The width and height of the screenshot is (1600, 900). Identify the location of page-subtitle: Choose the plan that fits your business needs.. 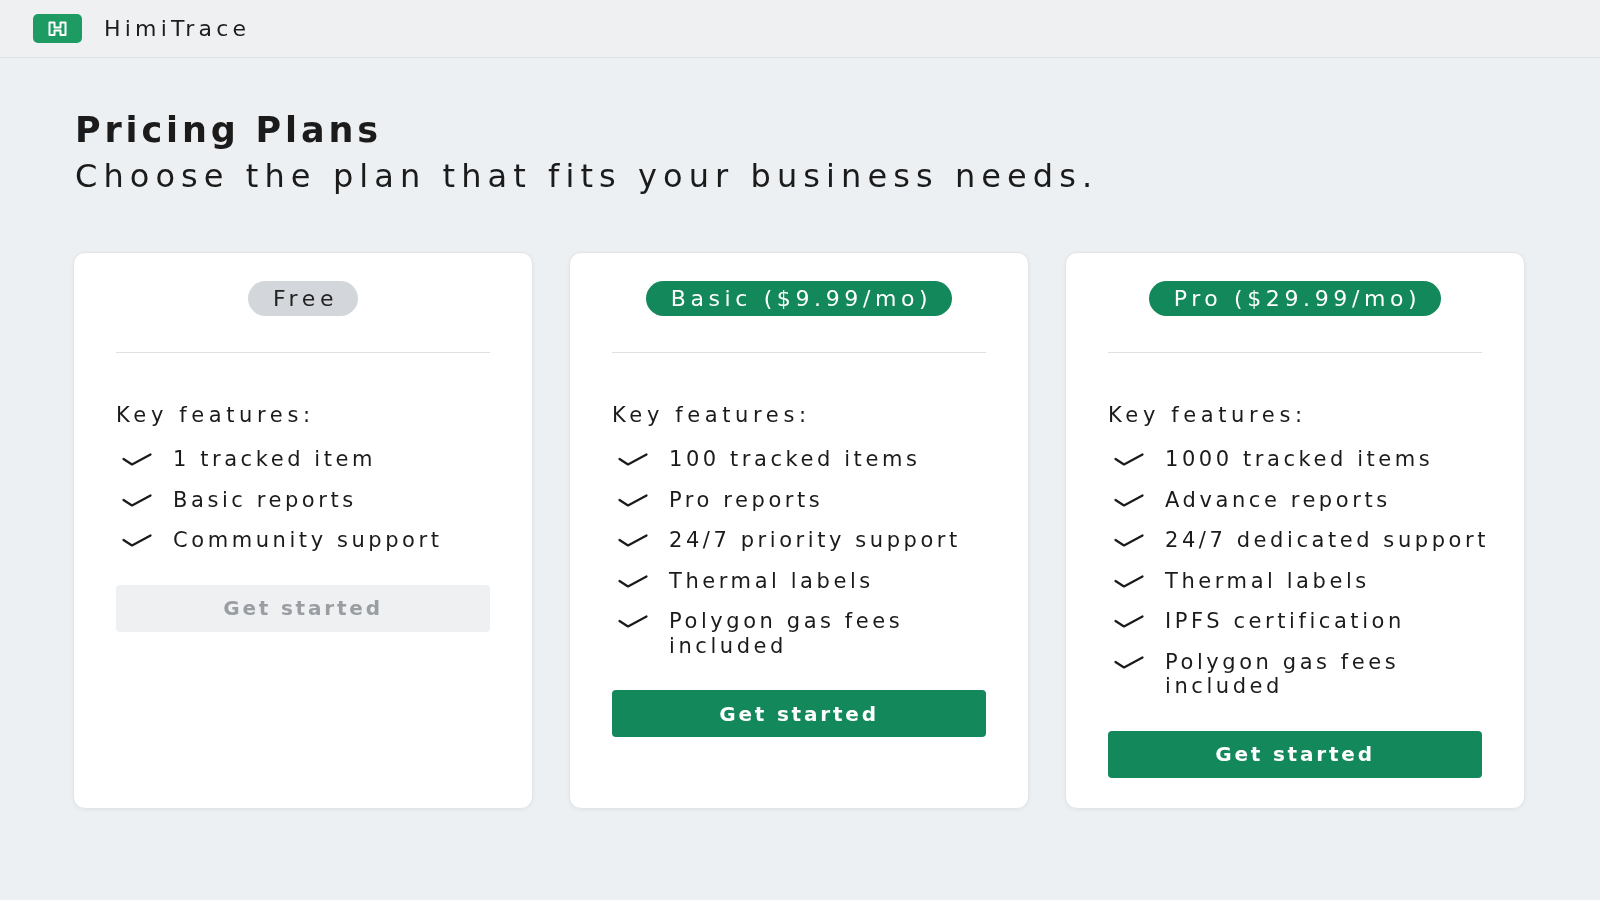
(587, 176).